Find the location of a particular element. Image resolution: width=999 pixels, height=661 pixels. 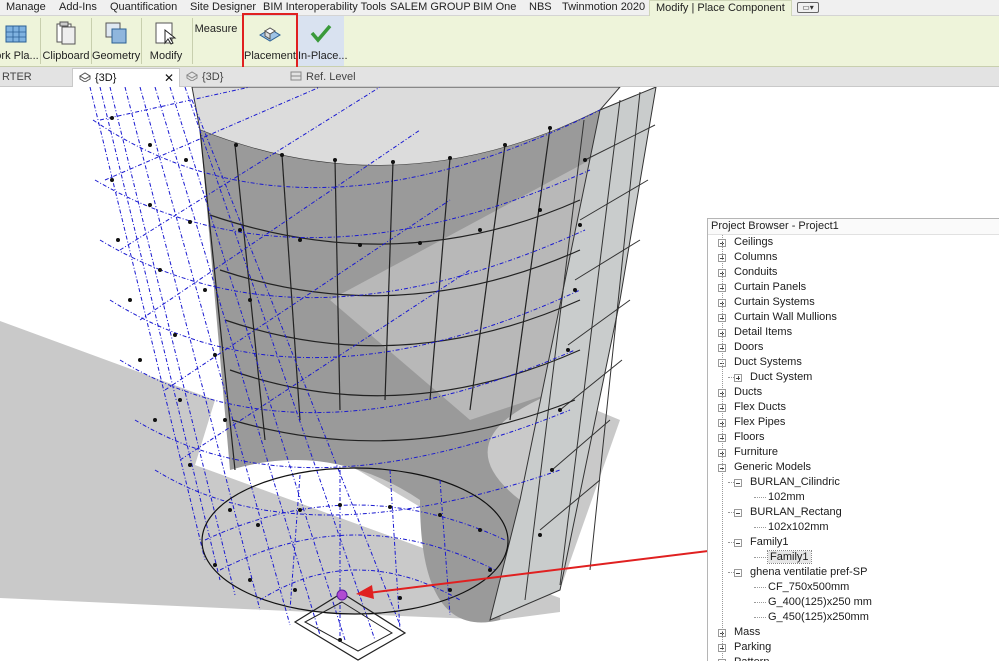

tree-item-label: G_400(125)x250 mm is located at coordinates (820, 602).